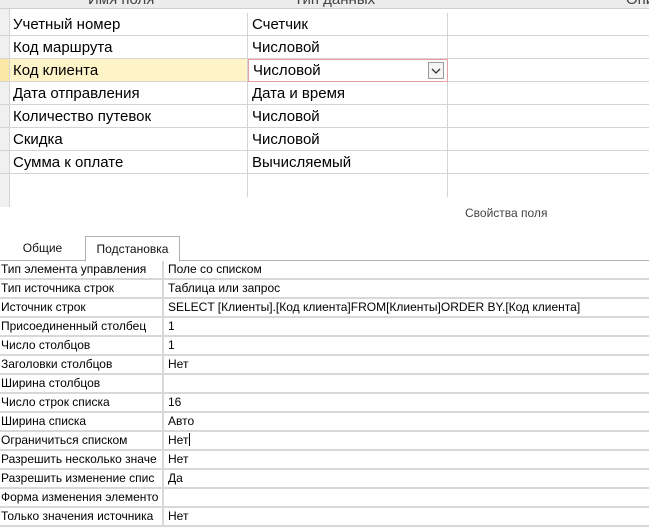 This screenshot has height=527, width=649. Describe the element at coordinates (82, 364) in the screenshot. I see `property-label: Заголовки столбцов` at that location.